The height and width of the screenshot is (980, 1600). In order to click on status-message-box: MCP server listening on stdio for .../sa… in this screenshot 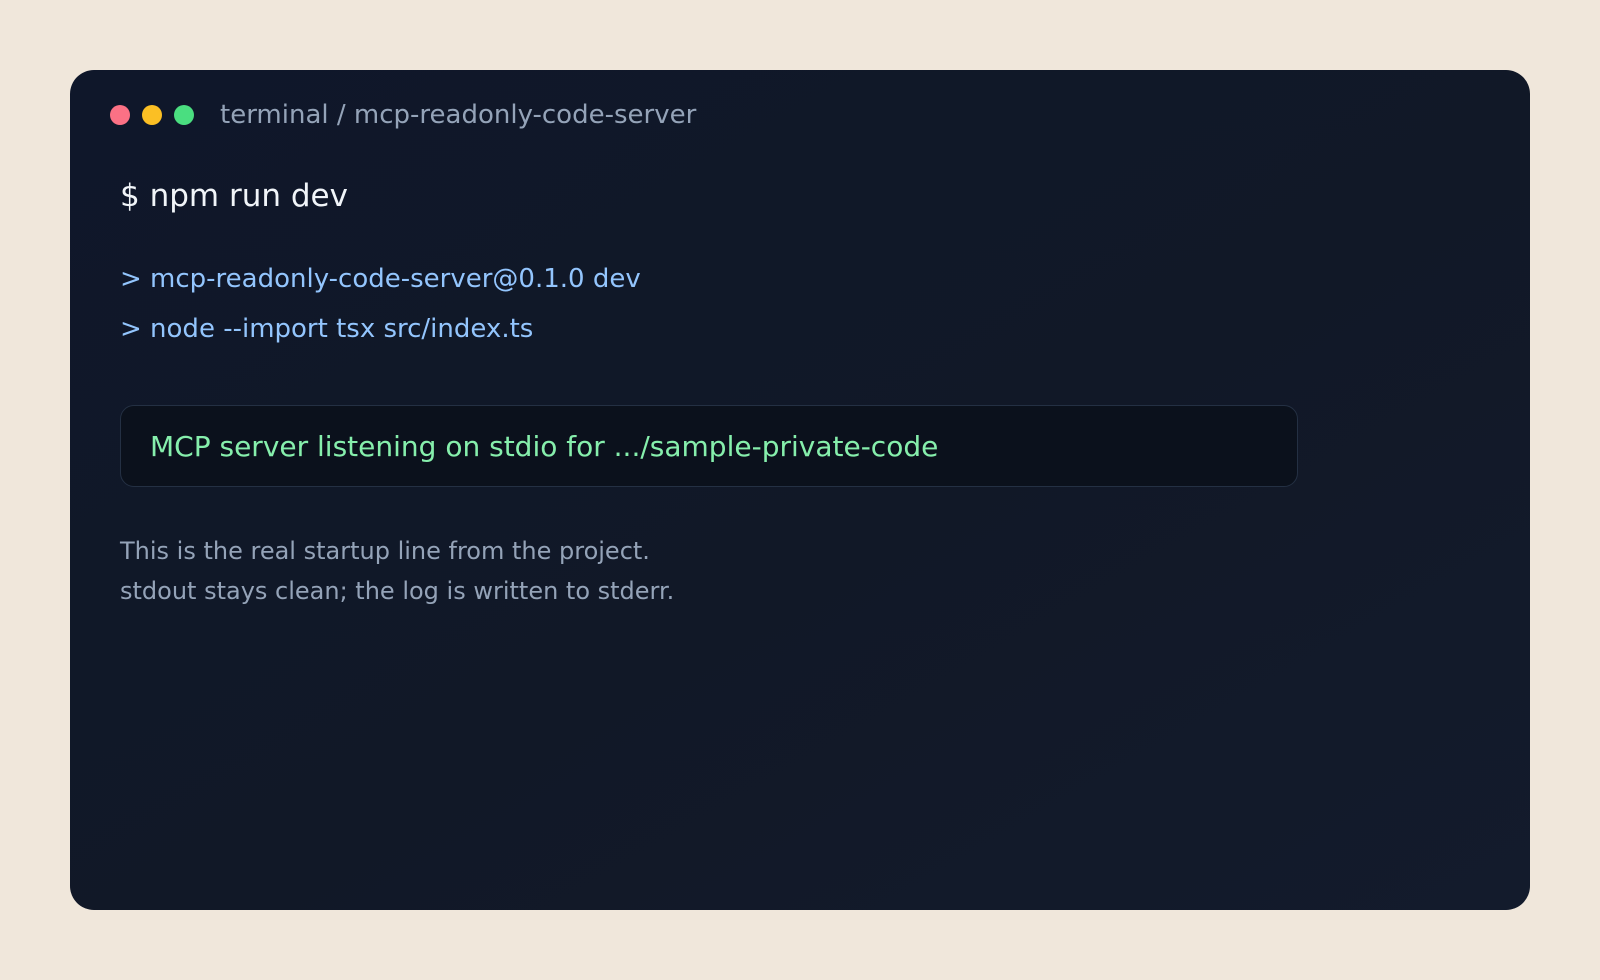, I will do `click(709, 446)`.